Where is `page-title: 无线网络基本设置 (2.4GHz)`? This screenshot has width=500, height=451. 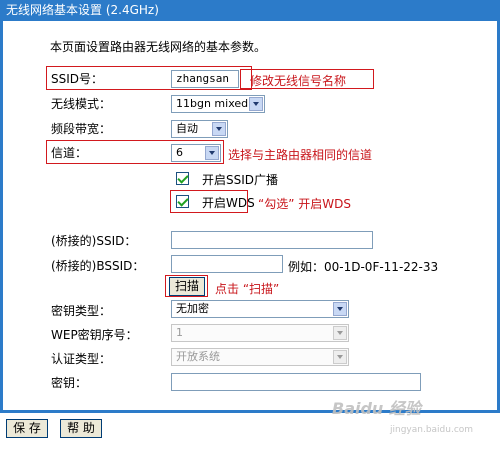 page-title: 无线网络基本设置 (2.4GHz) is located at coordinates (82, 10).